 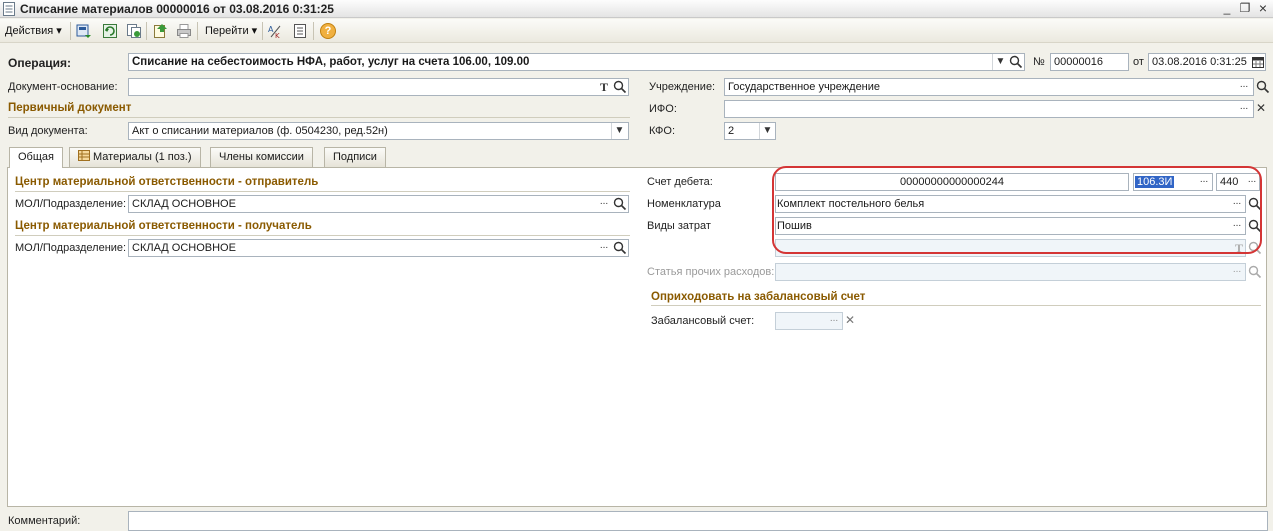 I want to click on tab-commission-members-label: Члены комиссии, so click(x=261, y=157).